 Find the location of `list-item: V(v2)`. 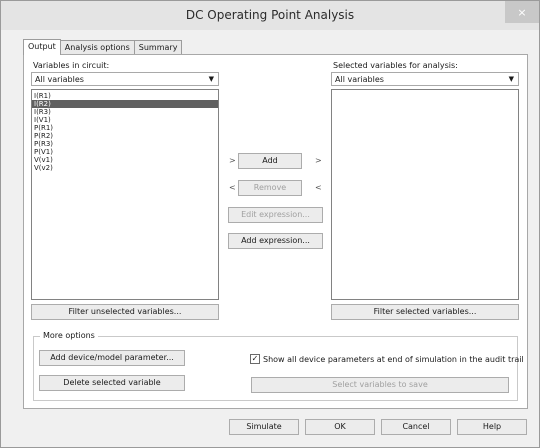

list-item: V(v2) is located at coordinates (125, 168).